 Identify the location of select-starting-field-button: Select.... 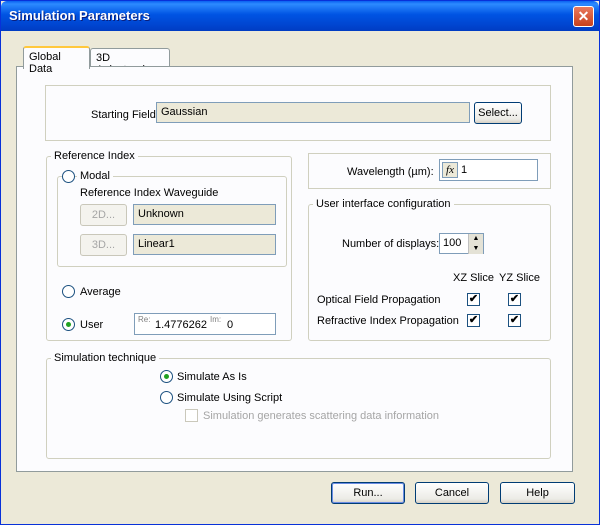
(498, 113).